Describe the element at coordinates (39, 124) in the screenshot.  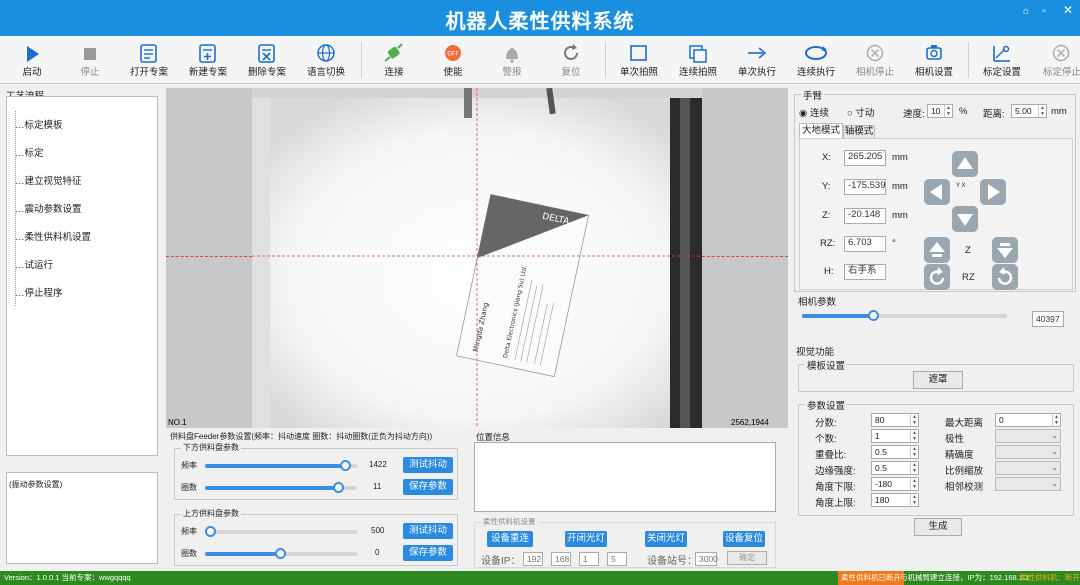
I see `flow-item-calibration-template: …标定模板` at that location.